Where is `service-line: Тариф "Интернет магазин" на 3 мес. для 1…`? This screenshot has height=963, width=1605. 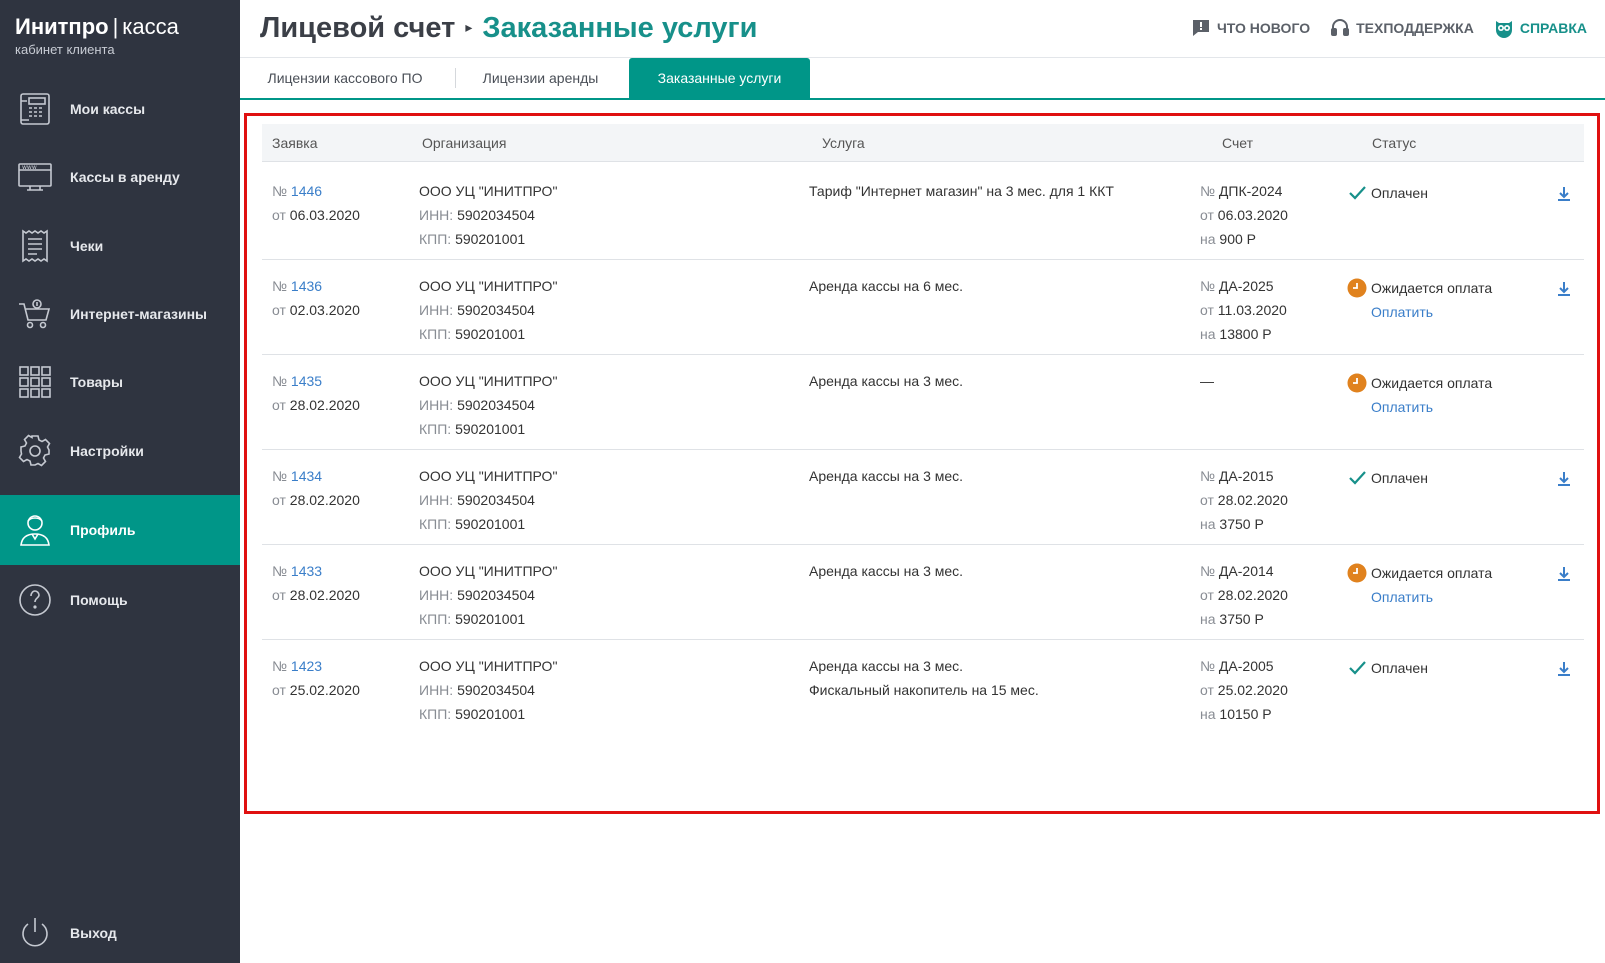
service-line: Тариф "Интернет магазин" на 3 мес. для 1… is located at coordinates (961, 191).